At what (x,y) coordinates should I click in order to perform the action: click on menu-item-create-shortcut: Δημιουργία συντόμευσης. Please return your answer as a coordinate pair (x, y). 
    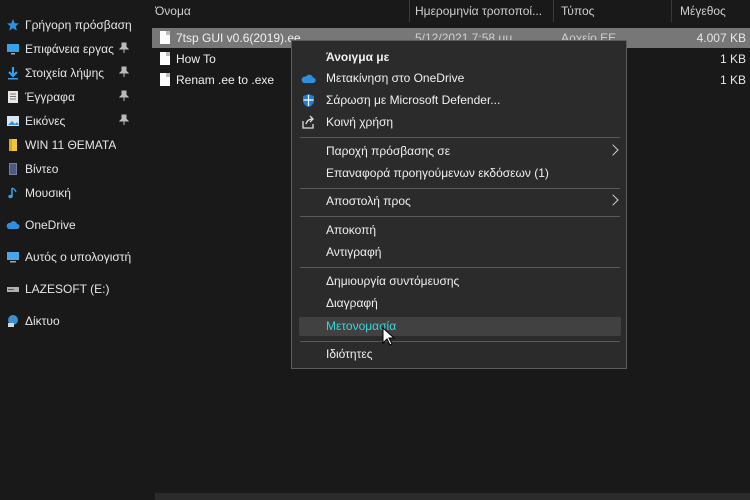
    Looking at the image, I should click on (460, 281).